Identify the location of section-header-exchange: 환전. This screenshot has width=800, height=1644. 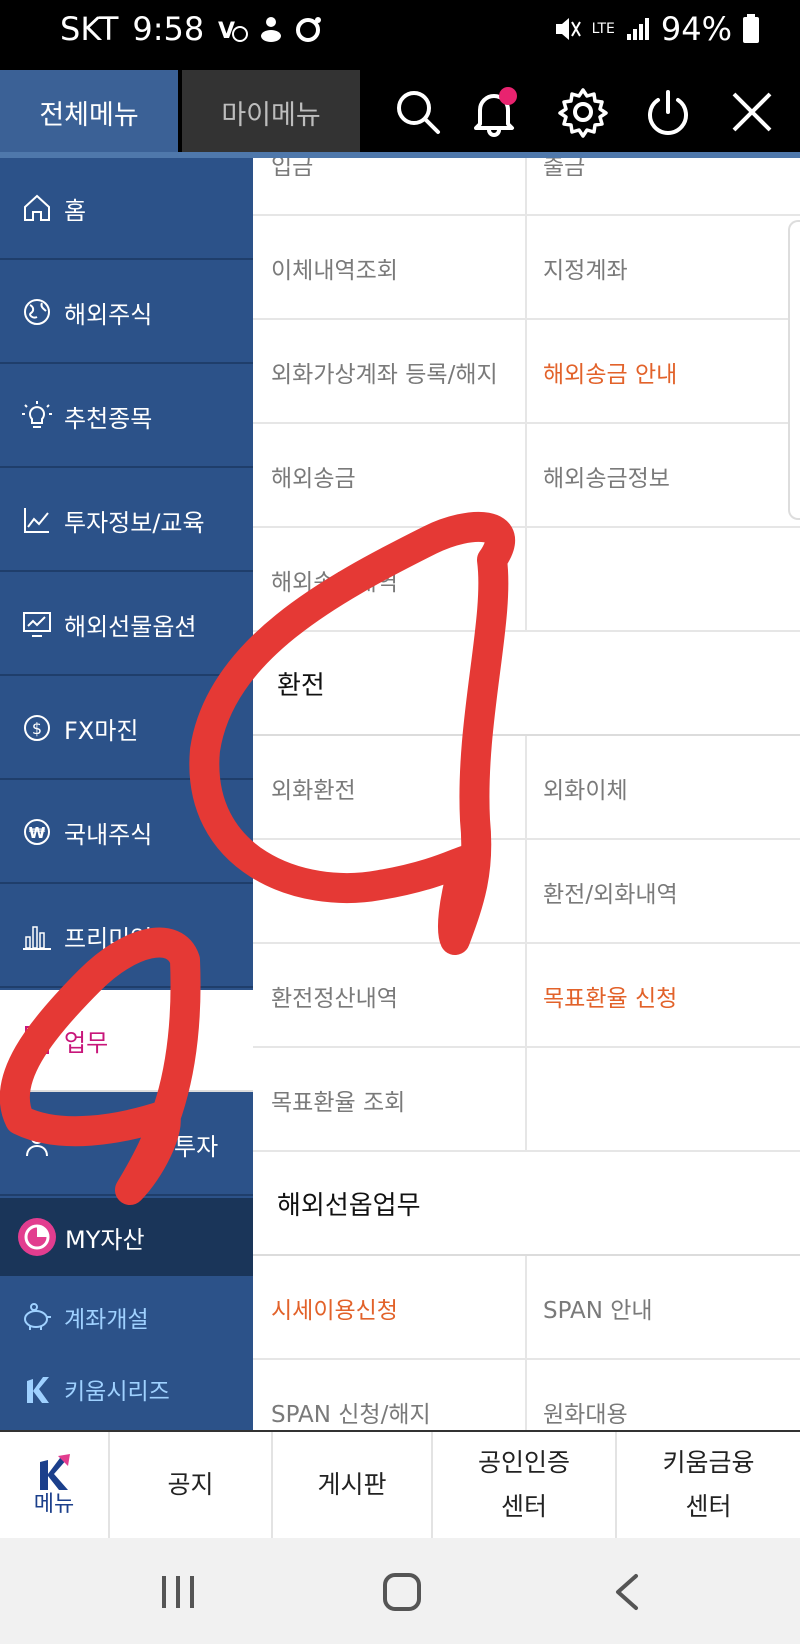
(526, 684).